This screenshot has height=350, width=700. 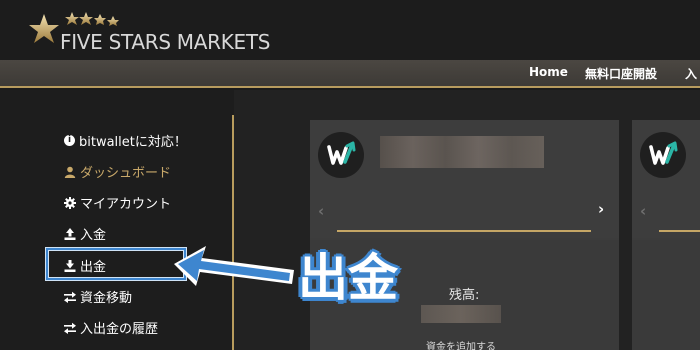 What do you see at coordinates (461, 314) in the screenshot?
I see `balance-value-redacted` at bounding box center [461, 314].